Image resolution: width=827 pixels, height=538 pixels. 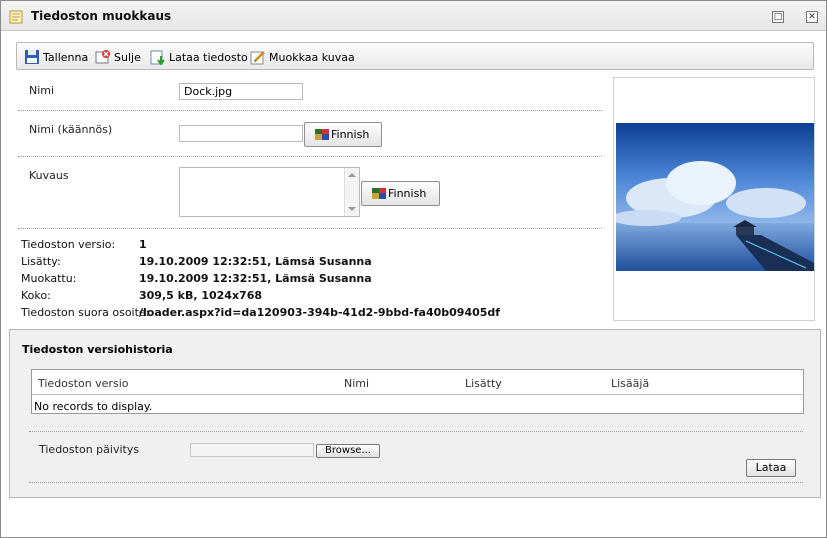 I want to click on close-label: Sulje, so click(x=127, y=57).